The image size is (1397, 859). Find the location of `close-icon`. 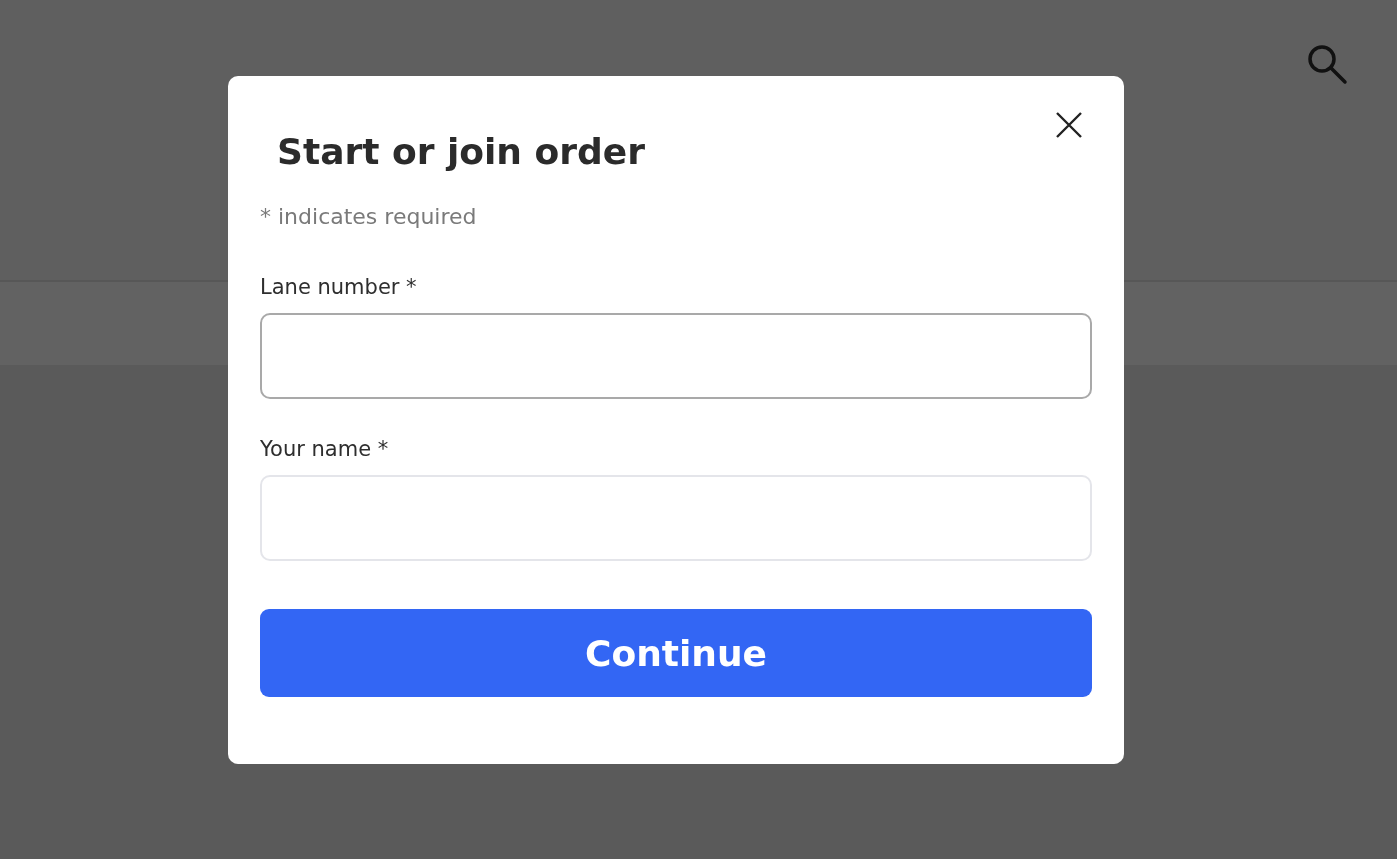

close-icon is located at coordinates (1069, 125).